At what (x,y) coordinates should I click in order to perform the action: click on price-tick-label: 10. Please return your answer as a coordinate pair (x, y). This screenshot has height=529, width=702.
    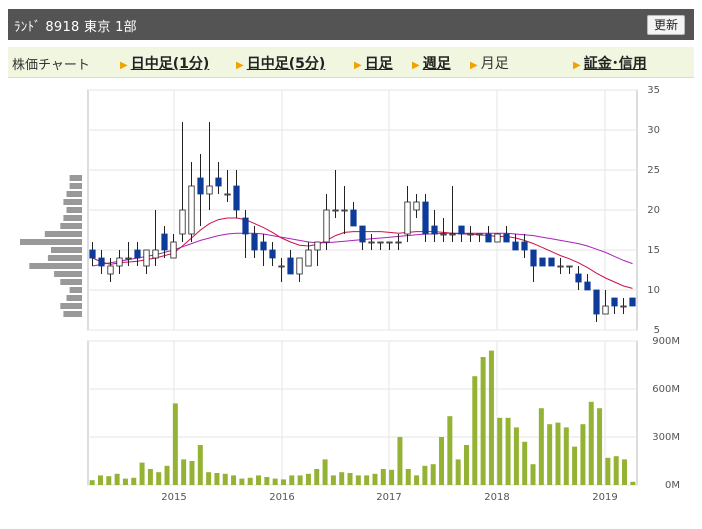
    Looking at the image, I should click on (653, 290).